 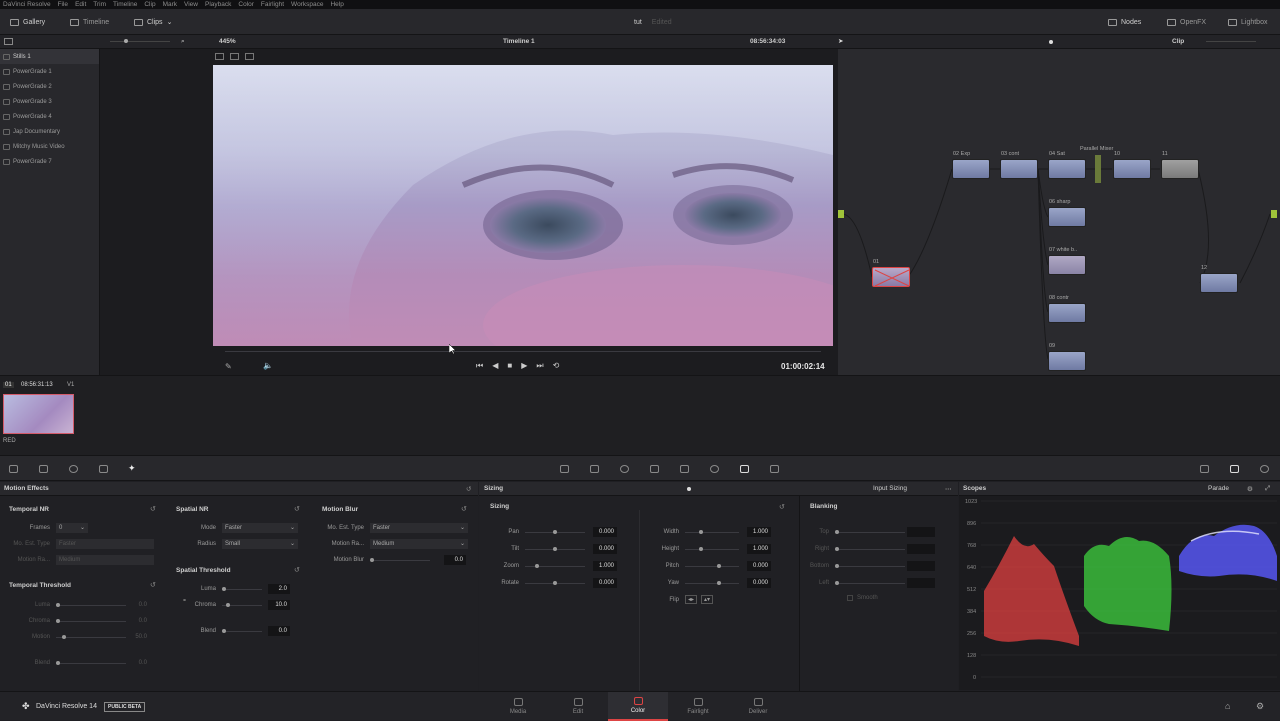 I want to click on node-zoom-slider, so click(x=1231, y=41).